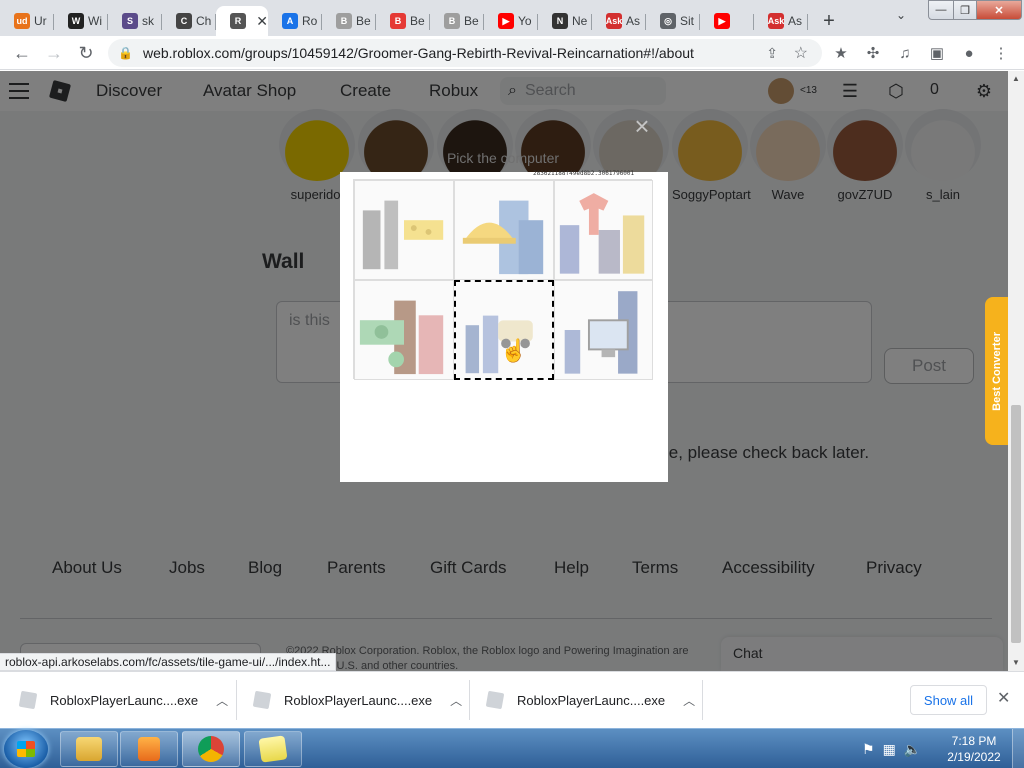 Image resolution: width=1024 pixels, height=768 pixels. I want to click on youtube-icon: ▶, so click(722, 21).